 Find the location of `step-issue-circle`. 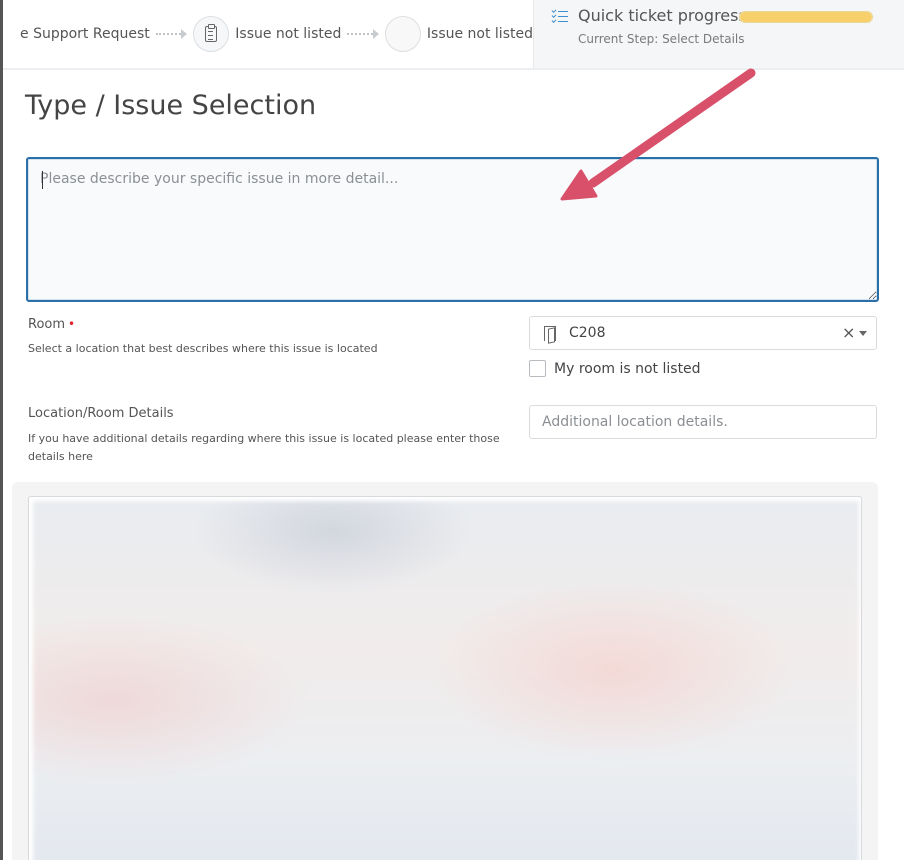

step-issue-circle is located at coordinates (211, 34).